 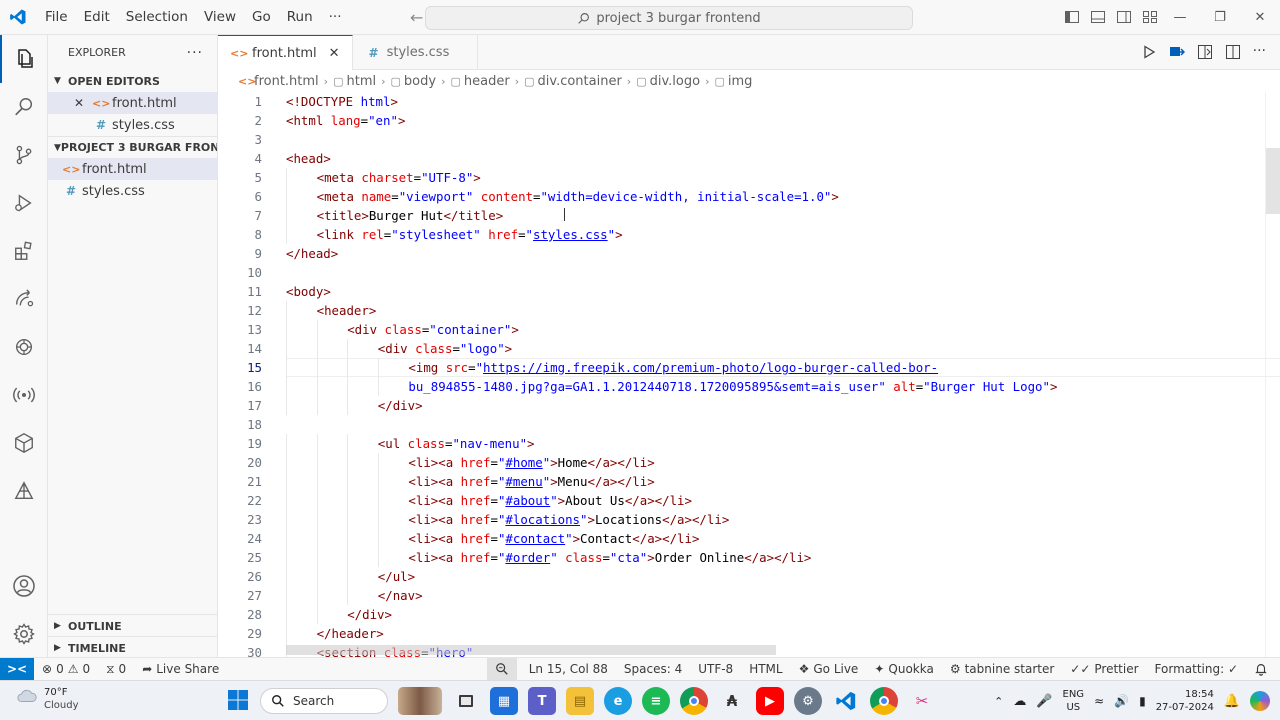 I want to click on file-item-styles-css: # styles.css, so click(x=132, y=191).